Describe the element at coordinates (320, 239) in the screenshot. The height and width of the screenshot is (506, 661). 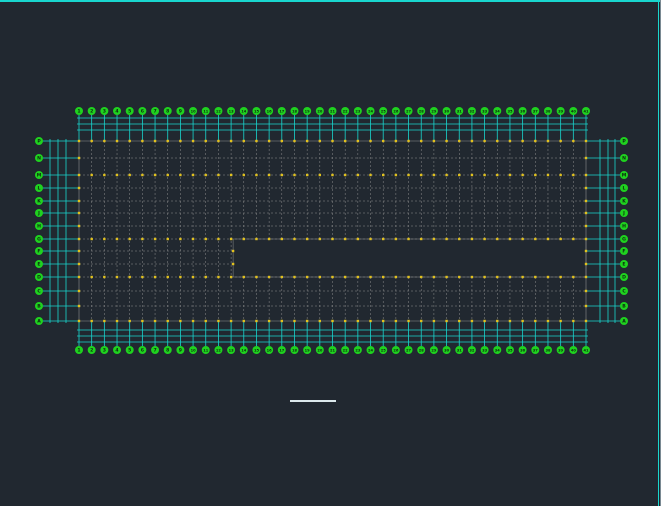
I see `column-mark-G20` at that location.